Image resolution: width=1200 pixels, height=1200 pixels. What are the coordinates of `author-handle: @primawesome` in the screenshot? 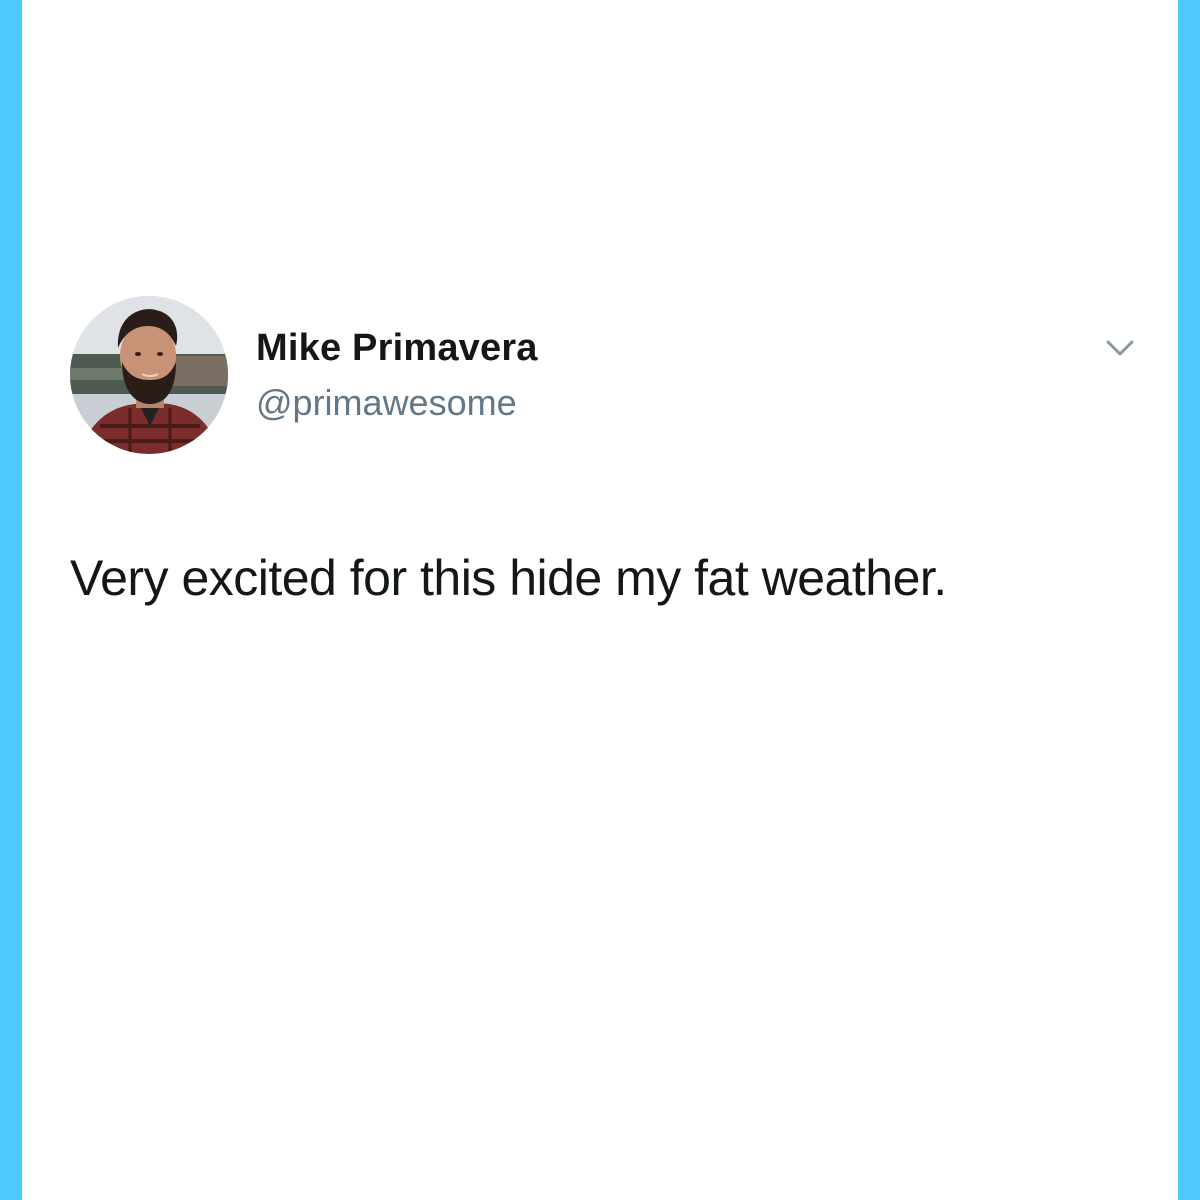 It's located at (397, 403).